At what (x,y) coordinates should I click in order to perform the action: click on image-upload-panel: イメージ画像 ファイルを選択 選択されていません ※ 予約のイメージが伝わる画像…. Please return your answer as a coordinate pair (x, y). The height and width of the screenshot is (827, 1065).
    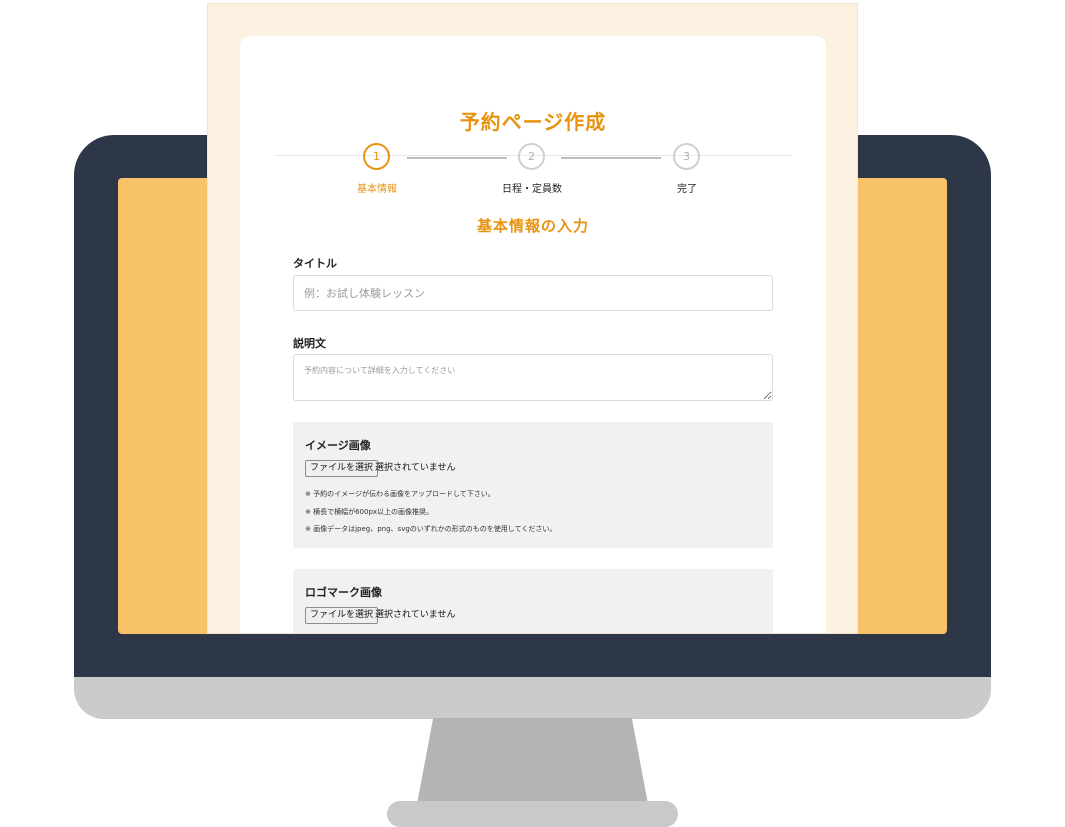
    Looking at the image, I should click on (533, 485).